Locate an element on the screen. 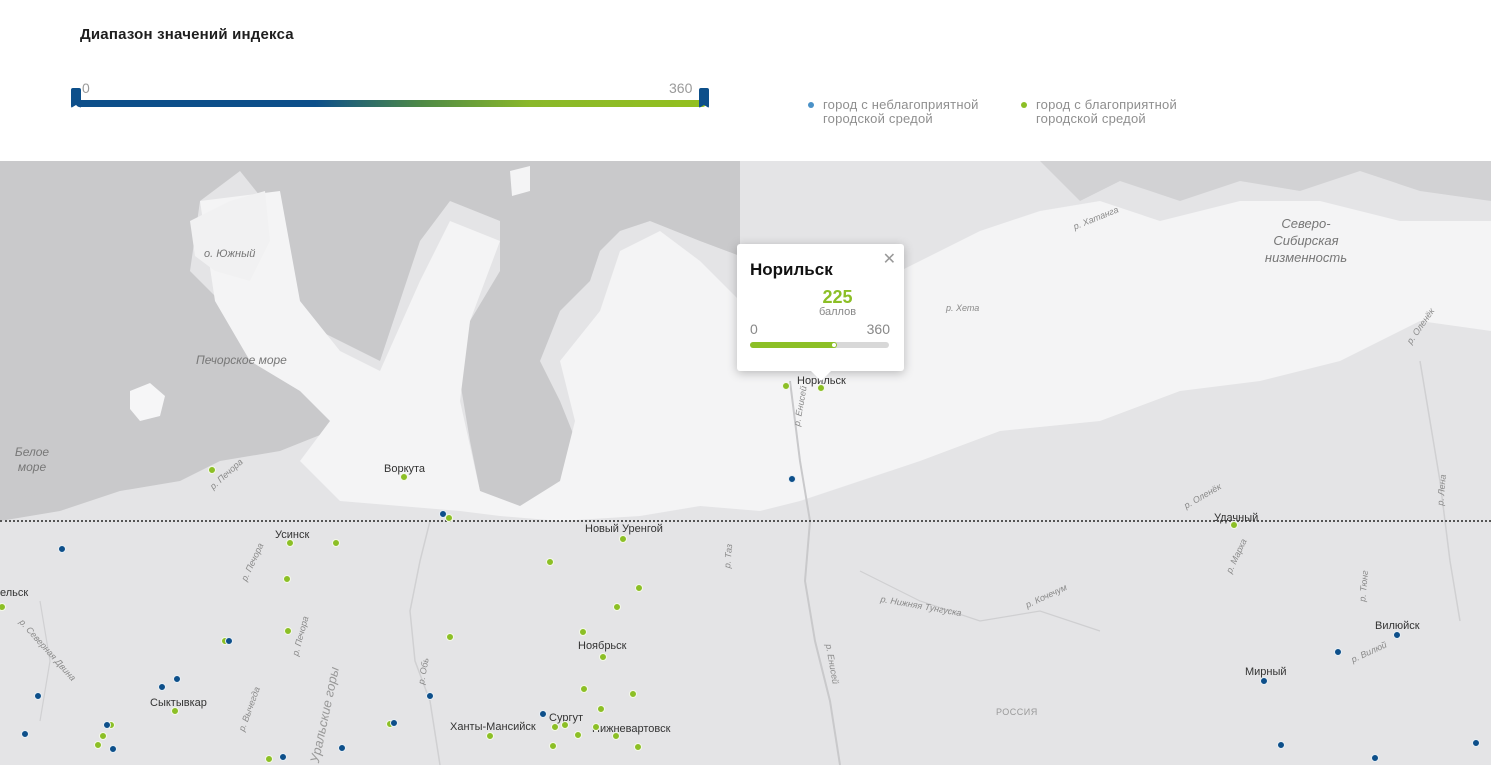 This screenshot has height=765, width=1491. city-label-syktyvkar: Сыктывкар is located at coordinates (178, 703).